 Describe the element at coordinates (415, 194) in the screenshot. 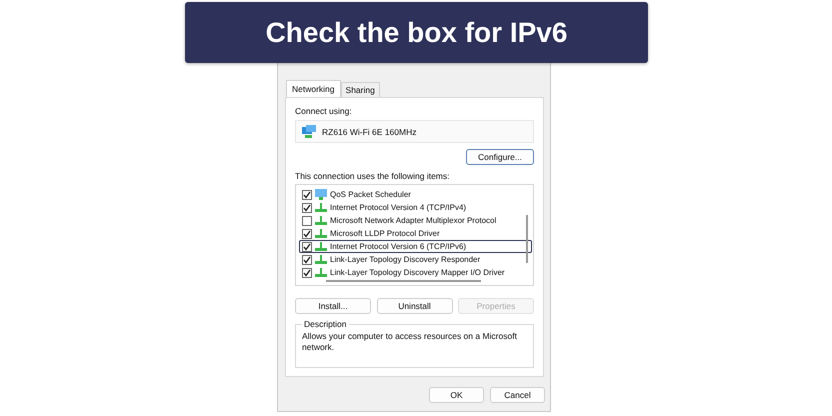

I see `list-item: QoS Packet Scheduler` at that location.